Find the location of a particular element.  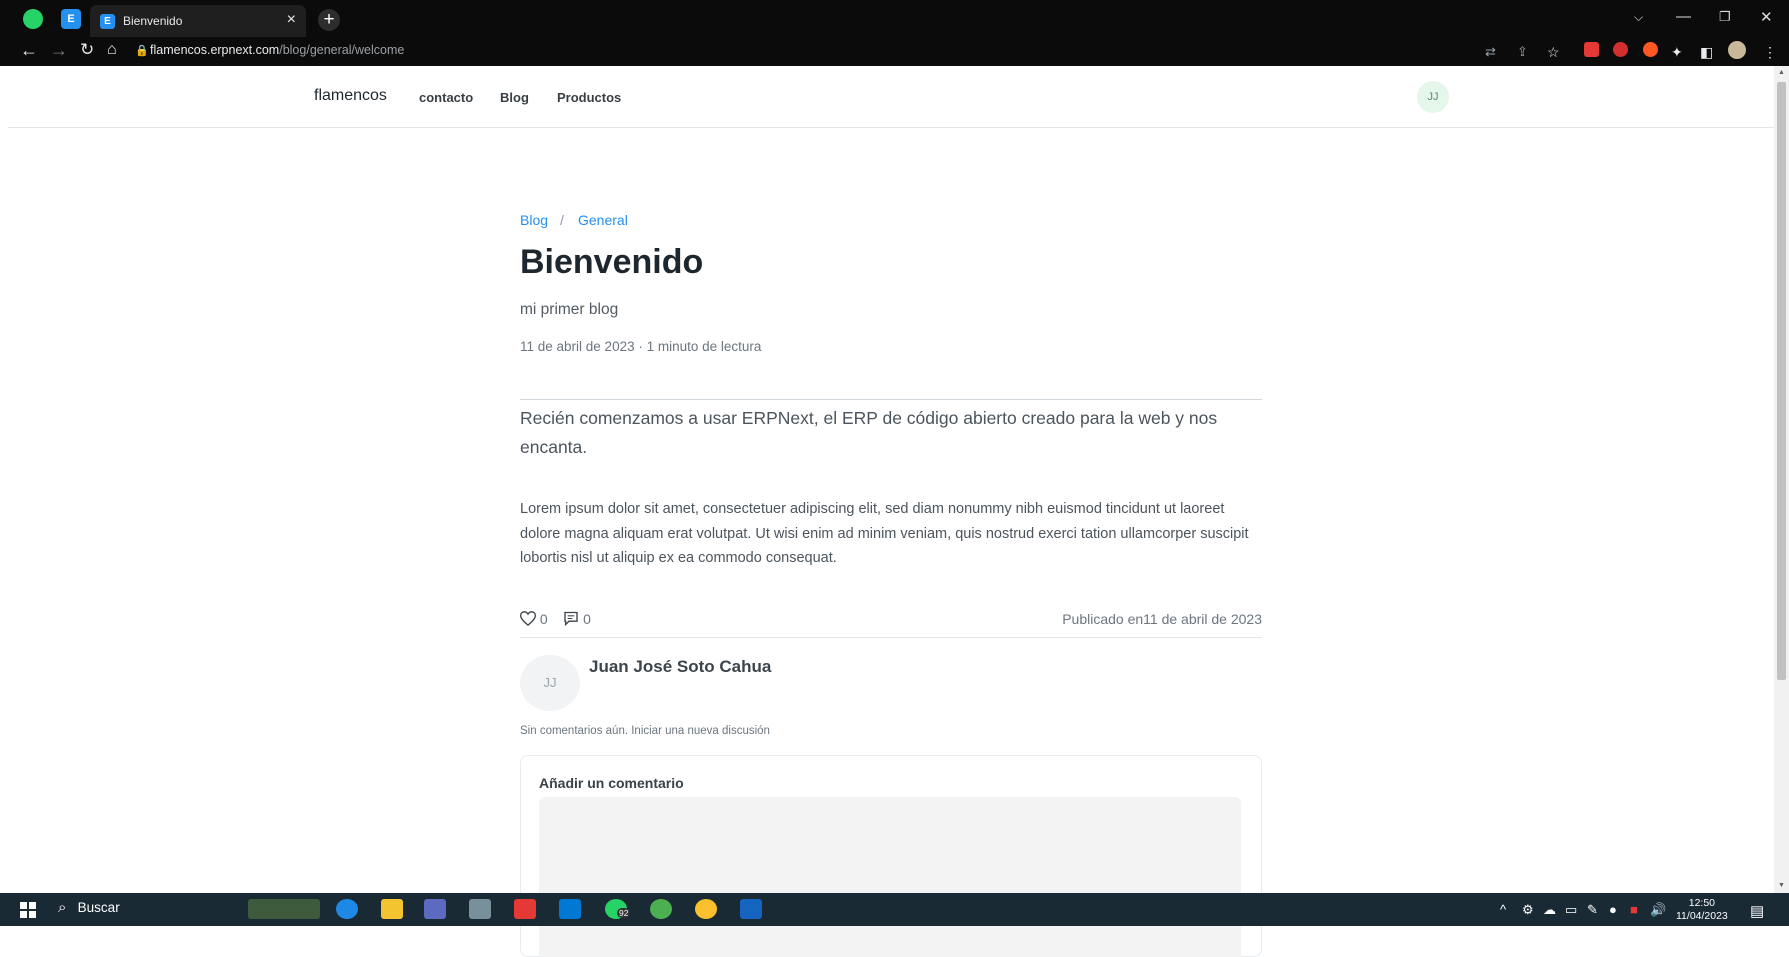

onedrive-icon: ☁ is located at coordinates (1549, 910).